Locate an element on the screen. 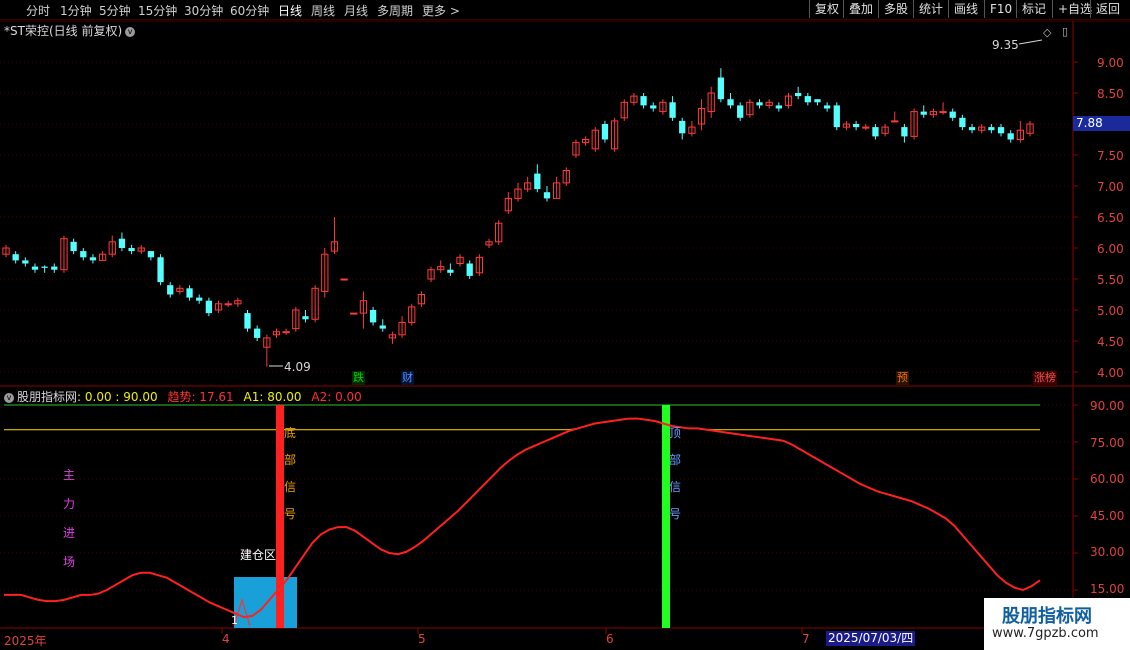 The image size is (1130, 650). y-tick: 45.00 is located at coordinates (1107, 516).